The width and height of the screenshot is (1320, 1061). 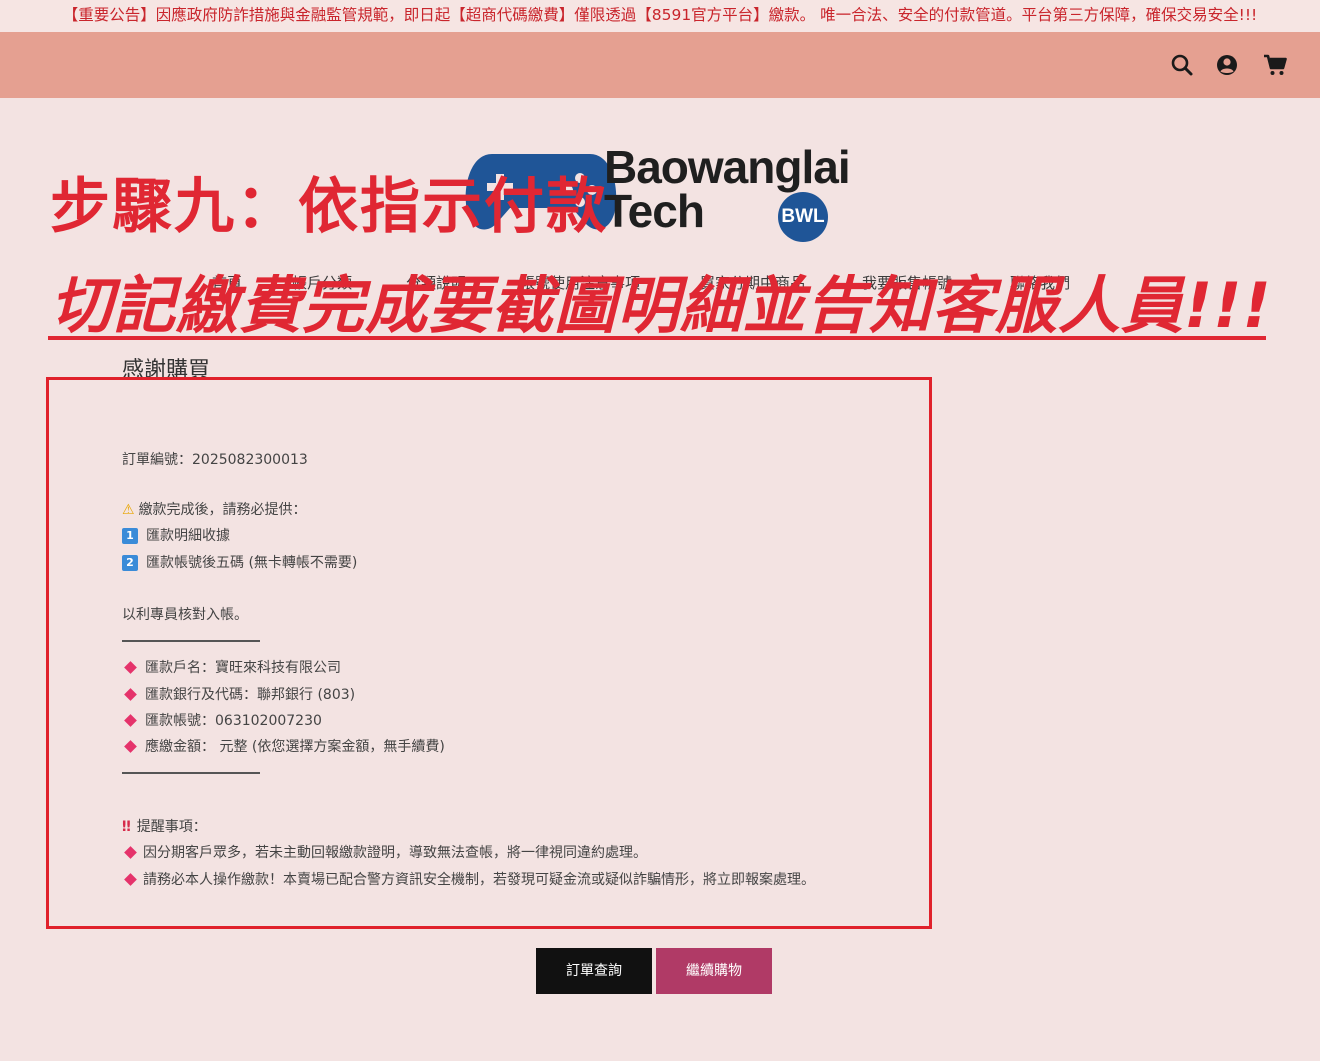 I want to click on bank-code: 匯款銀行及代碼：聯邦銀行 (803), so click(x=250, y=695).